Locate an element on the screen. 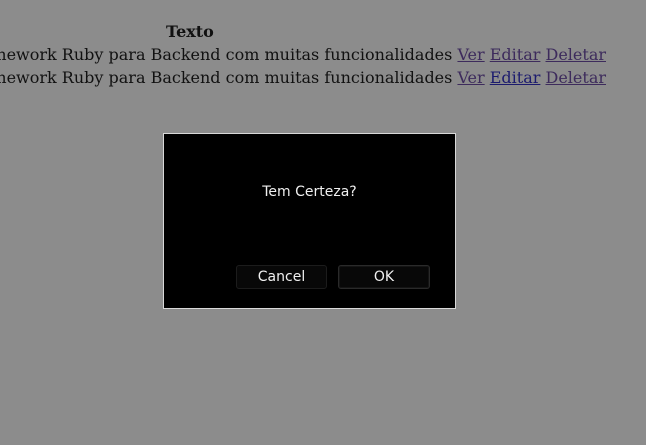  cancel-button: Cancel is located at coordinates (281, 277).